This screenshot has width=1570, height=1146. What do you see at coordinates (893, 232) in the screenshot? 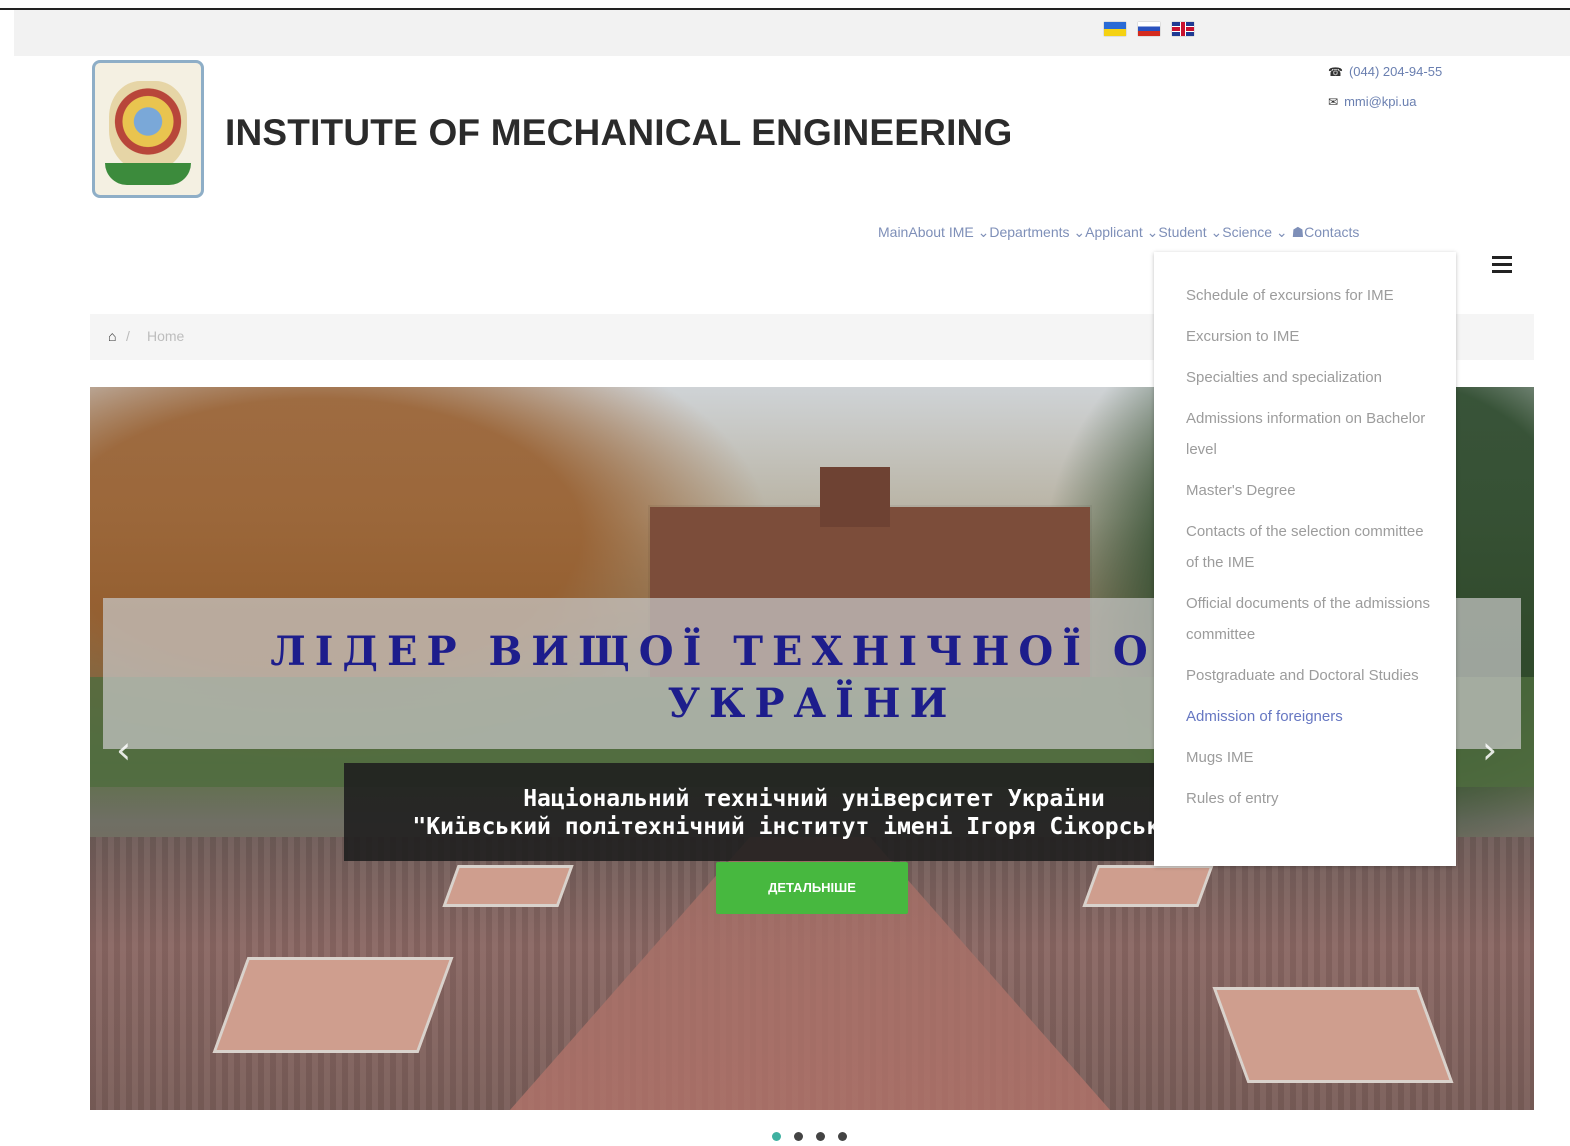
I see `nav-main: Main` at bounding box center [893, 232].